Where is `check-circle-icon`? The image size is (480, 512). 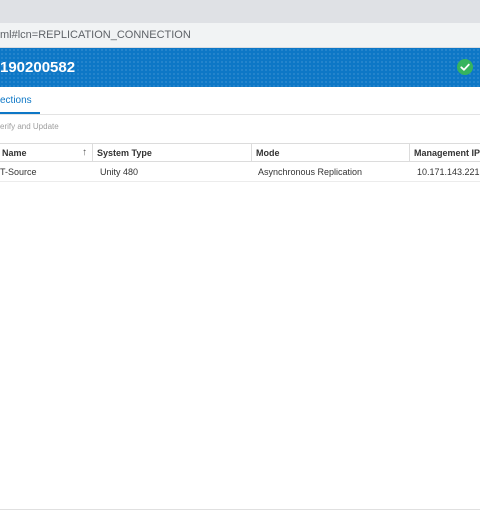
check-circle-icon is located at coordinates (465, 67).